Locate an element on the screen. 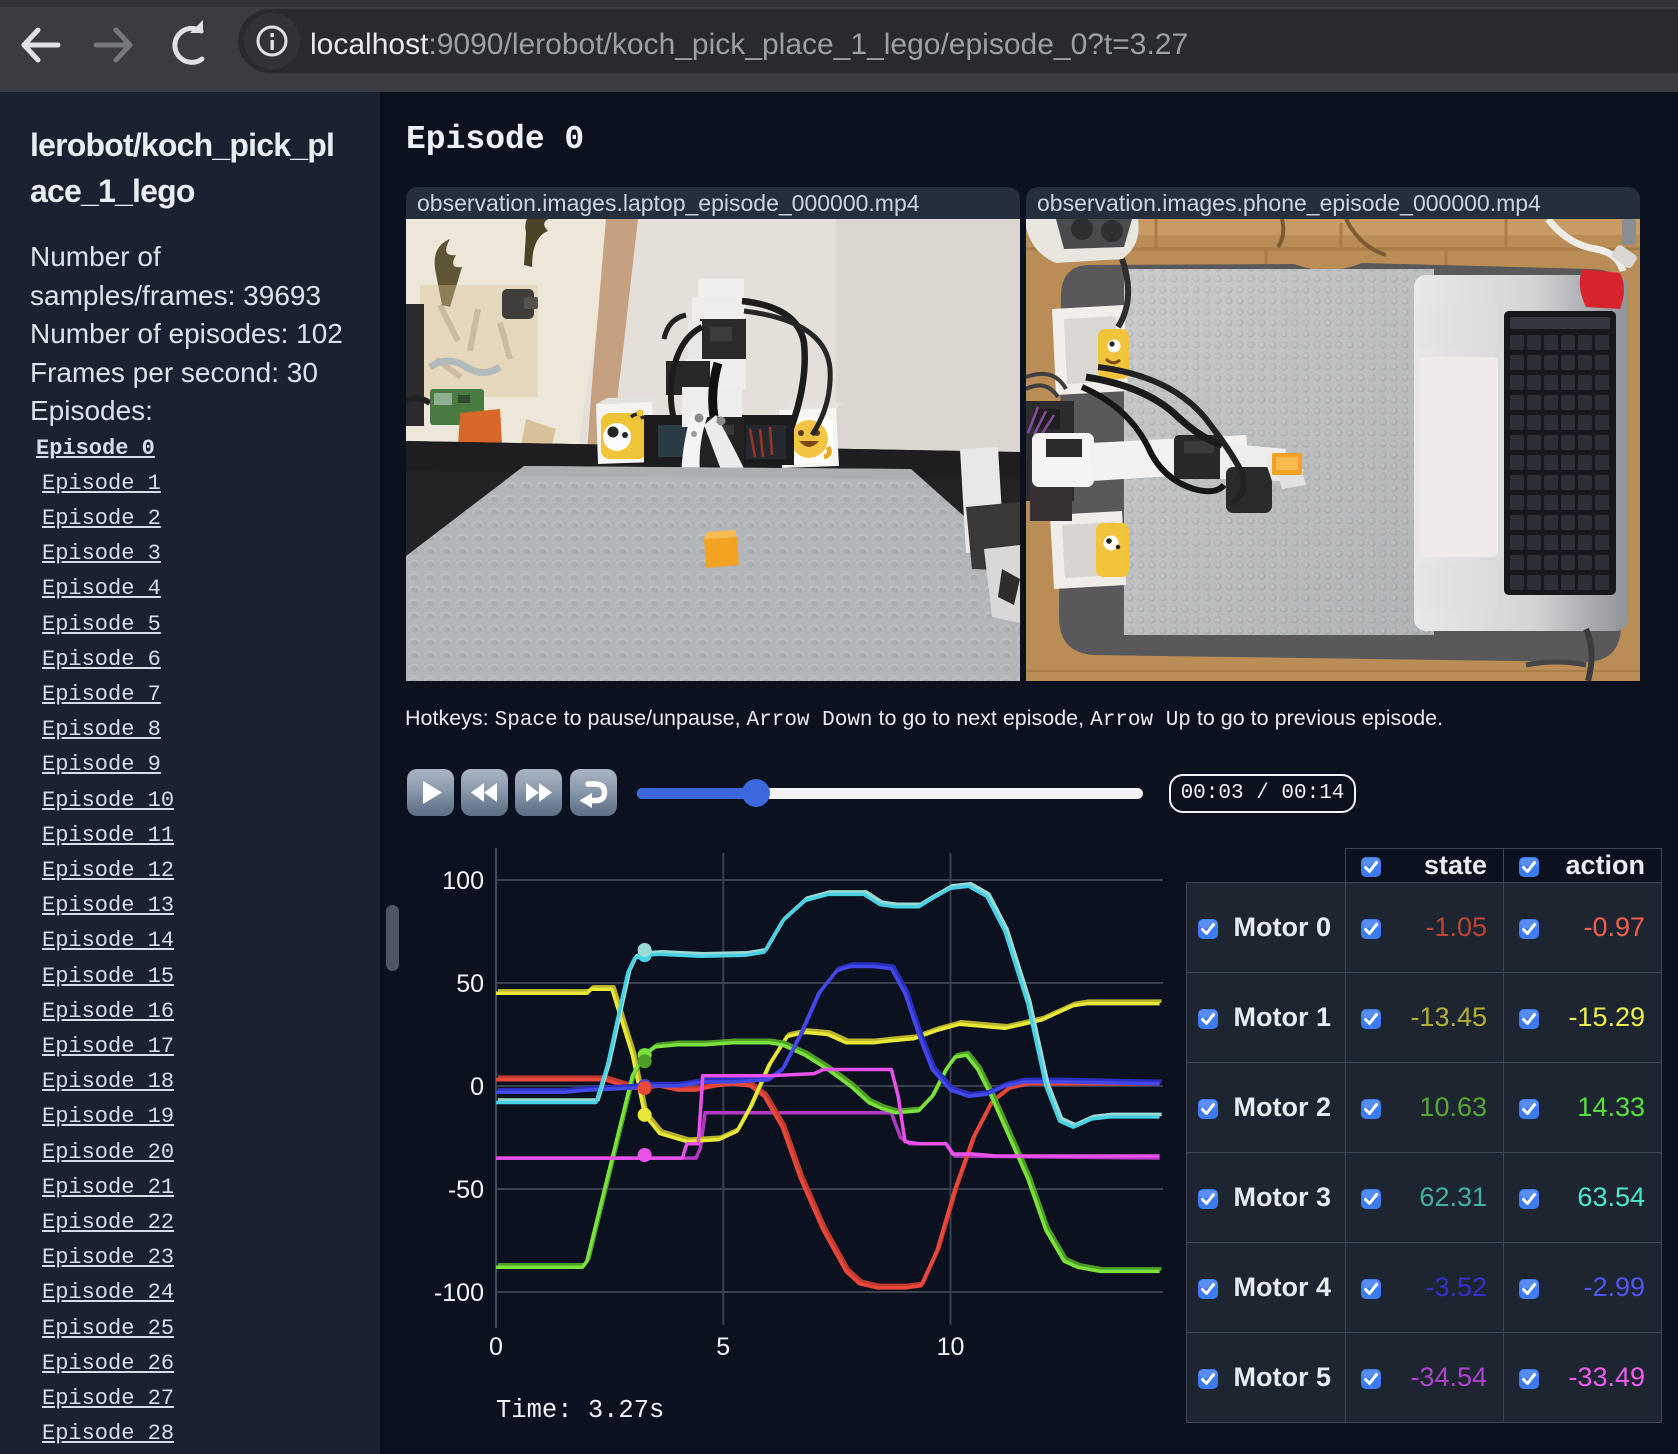 The width and height of the screenshot is (1678, 1454). svg-text: 5 is located at coordinates (723, 1347).